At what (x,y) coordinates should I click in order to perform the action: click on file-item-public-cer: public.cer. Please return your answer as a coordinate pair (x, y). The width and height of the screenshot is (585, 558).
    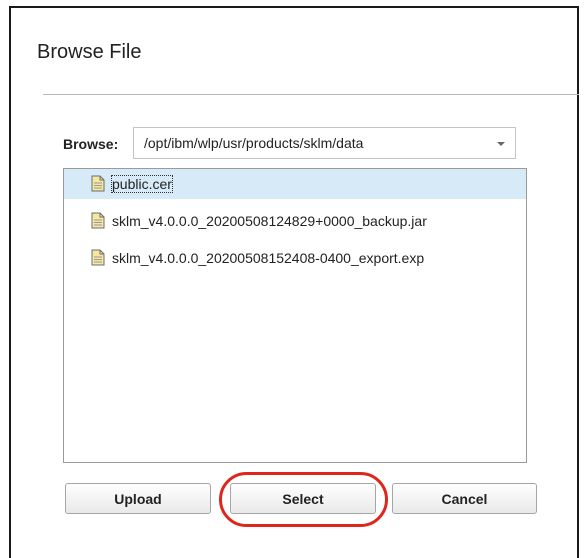
    Looking at the image, I should click on (295, 184).